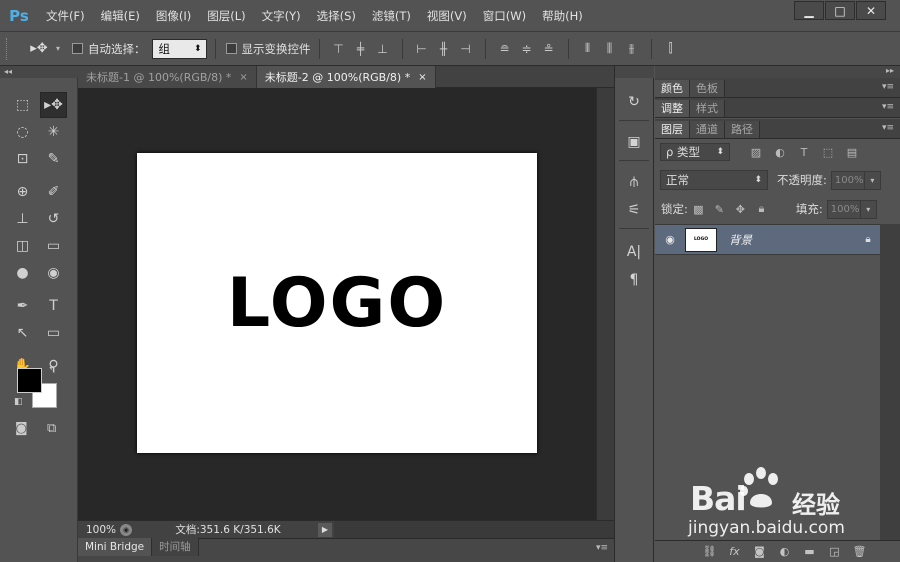 The width and height of the screenshot is (900, 562). I want to click on menu-view: 视图(V), so click(447, 16).